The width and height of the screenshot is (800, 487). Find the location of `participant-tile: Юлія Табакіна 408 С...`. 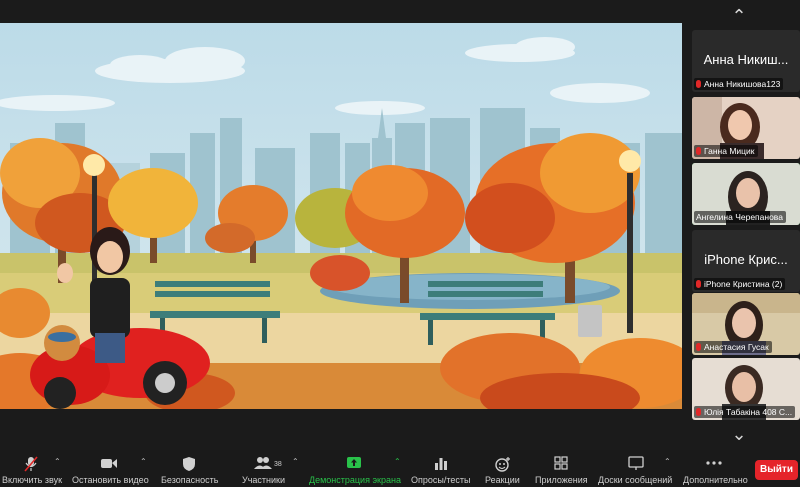

participant-tile: Юлія Табакіна 408 С... is located at coordinates (746, 389).